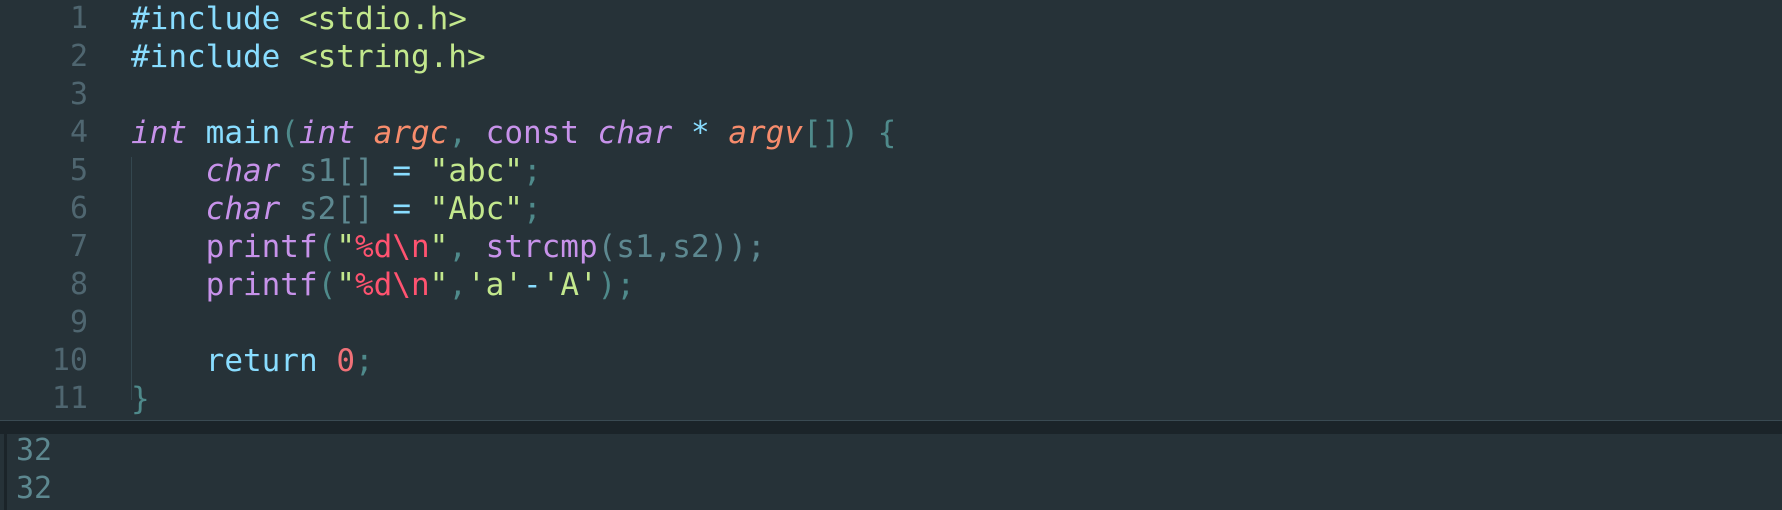  What do you see at coordinates (887, 133) in the screenshot?
I see `open-brace: {` at bounding box center [887, 133].